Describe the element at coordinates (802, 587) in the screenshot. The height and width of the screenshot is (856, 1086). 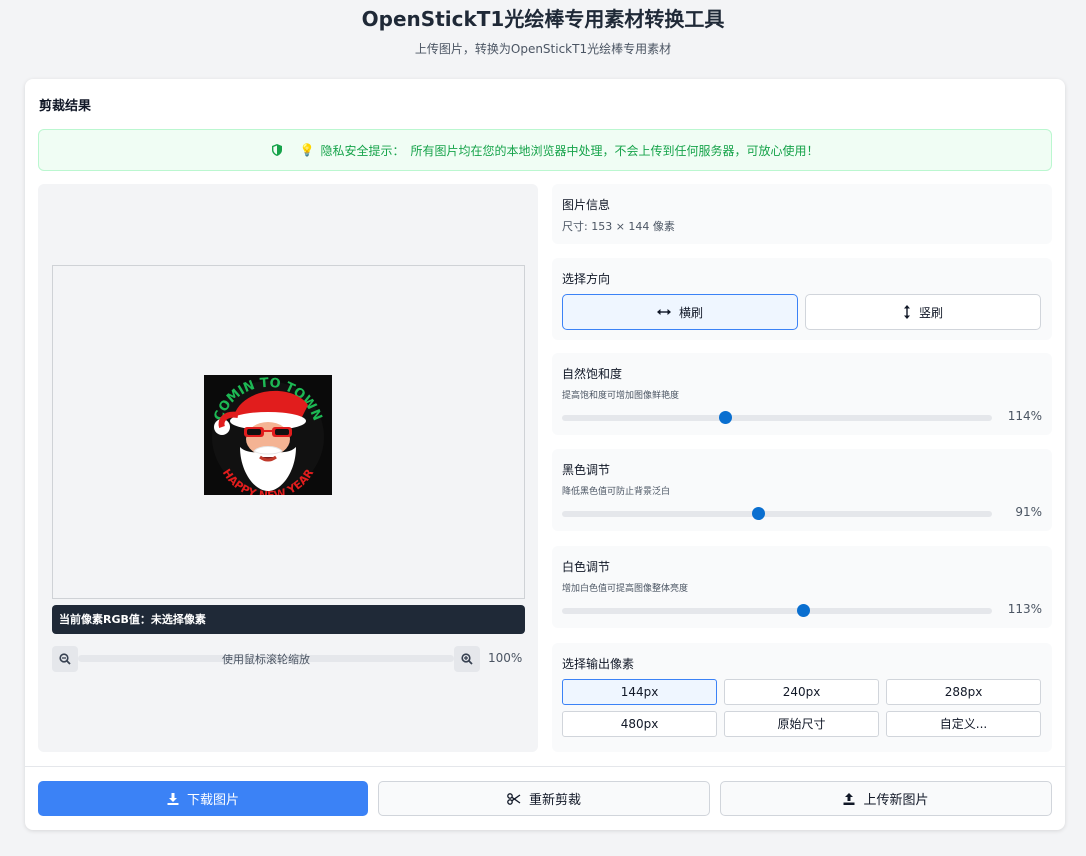
I see `white-section: 白色调节 增加白色值可提高图像整体亮度 113%` at that location.